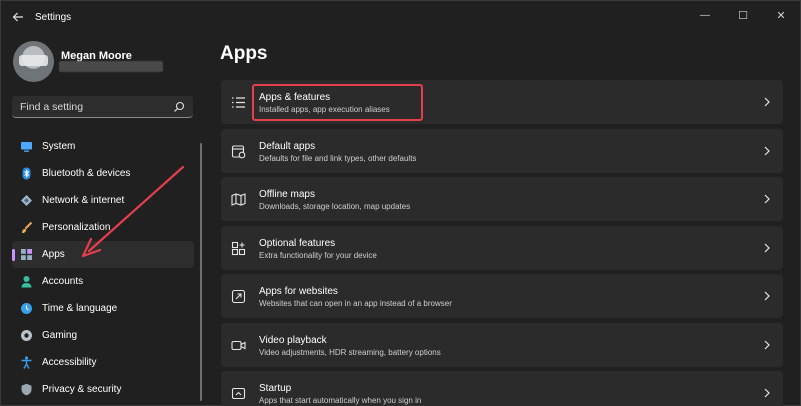 The width and height of the screenshot is (801, 406). I want to click on accessibility-icon, so click(26, 362).